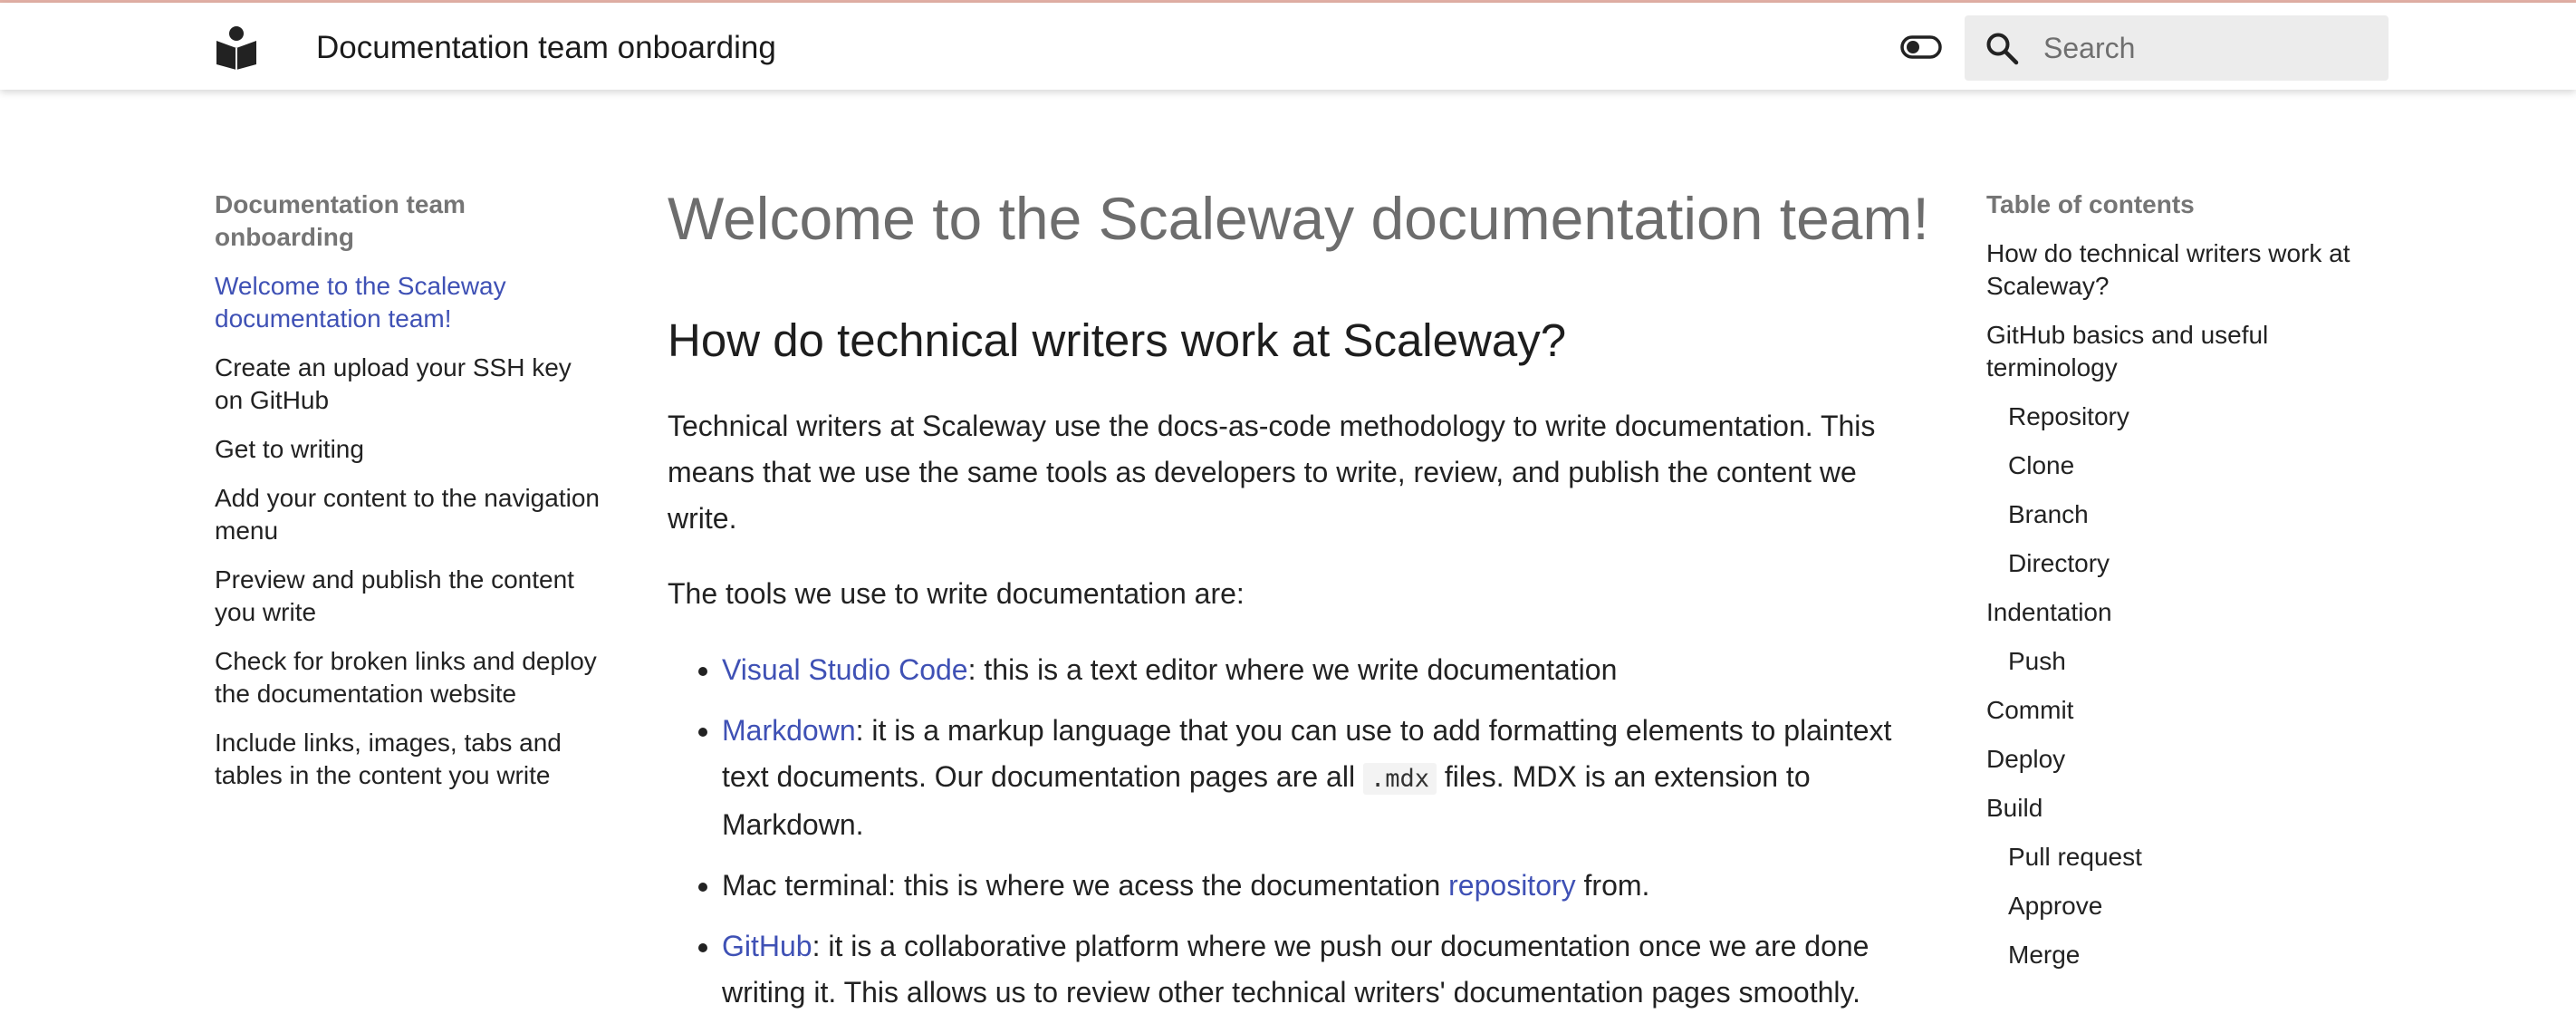 The width and height of the screenshot is (2576, 1033). What do you see at coordinates (2176, 465) in the screenshot?
I see `toc-item-clone: Clone` at bounding box center [2176, 465].